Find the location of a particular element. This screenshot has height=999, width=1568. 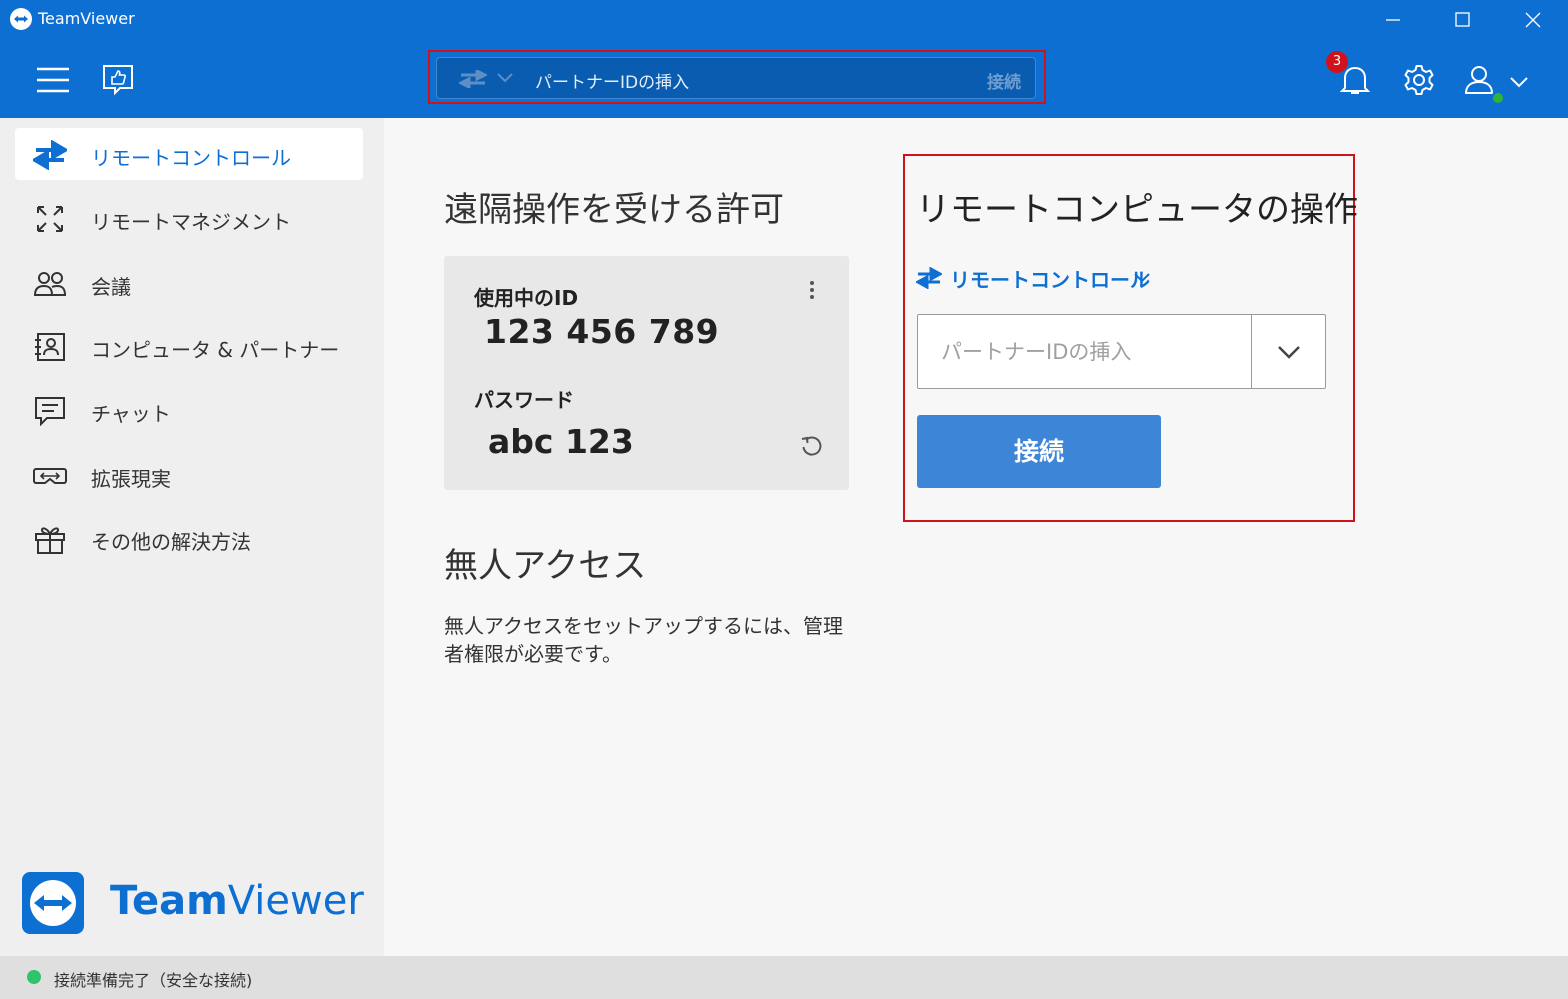

brand-name-bold: Team is located at coordinates (169, 901).